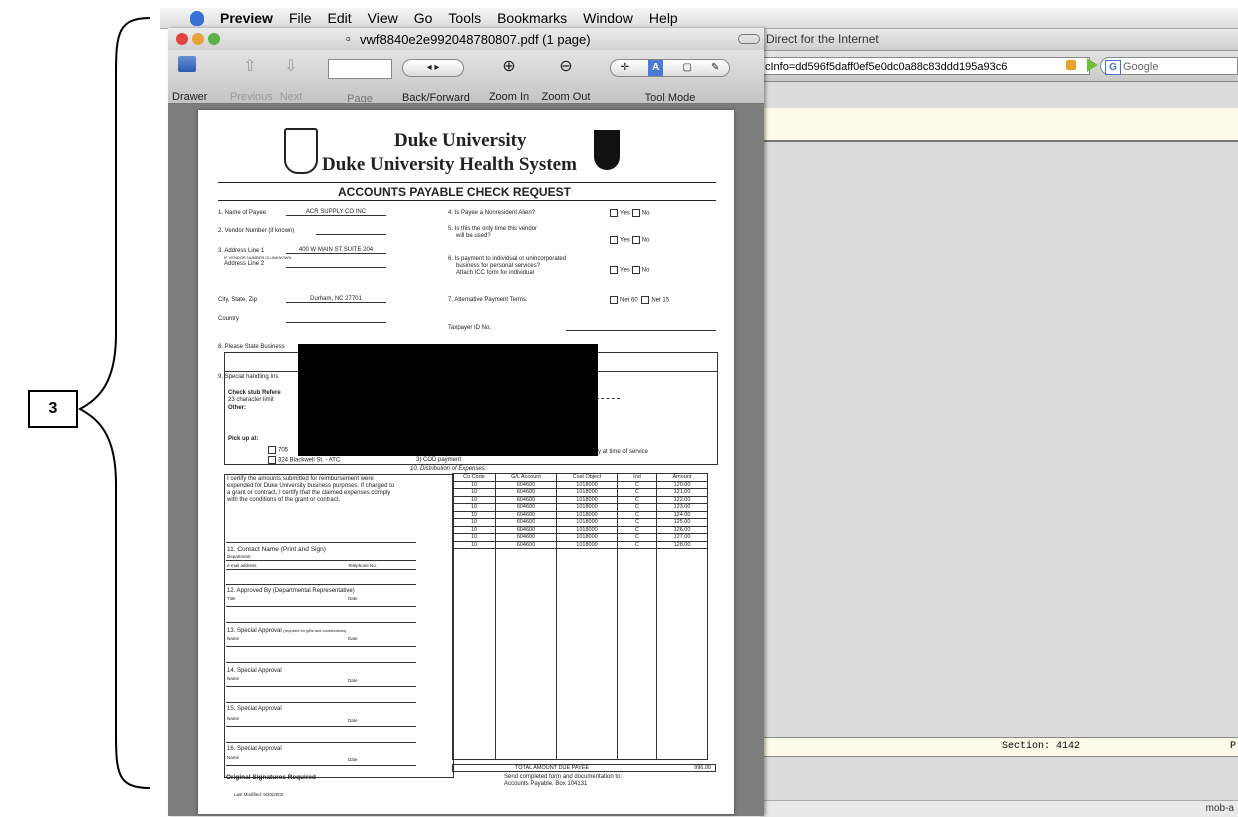 The image size is (1238, 817). What do you see at coordinates (498, 266) in the screenshot?
I see `q6-label-b: business for personal services?` at bounding box center [498, 266].